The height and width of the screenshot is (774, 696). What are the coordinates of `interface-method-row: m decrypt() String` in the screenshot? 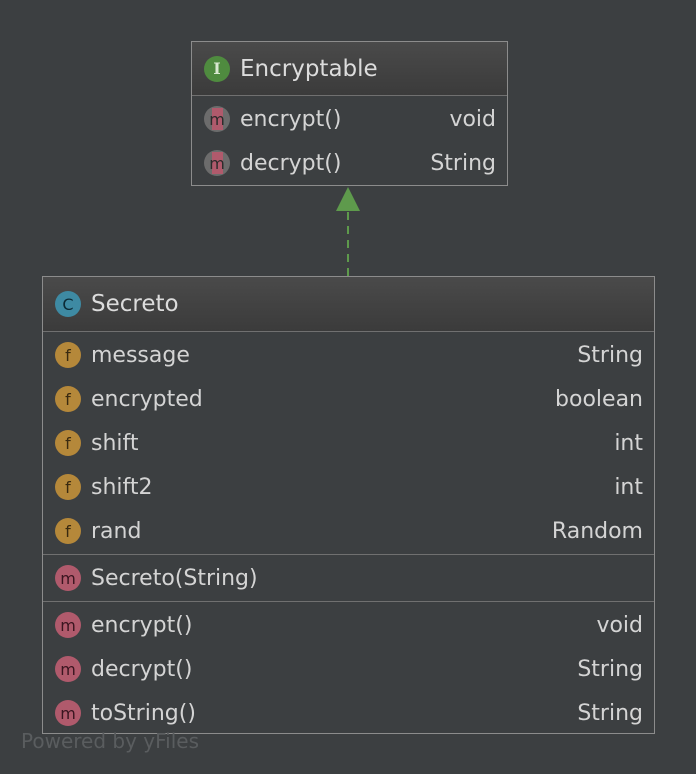 It's located at (349, 163).